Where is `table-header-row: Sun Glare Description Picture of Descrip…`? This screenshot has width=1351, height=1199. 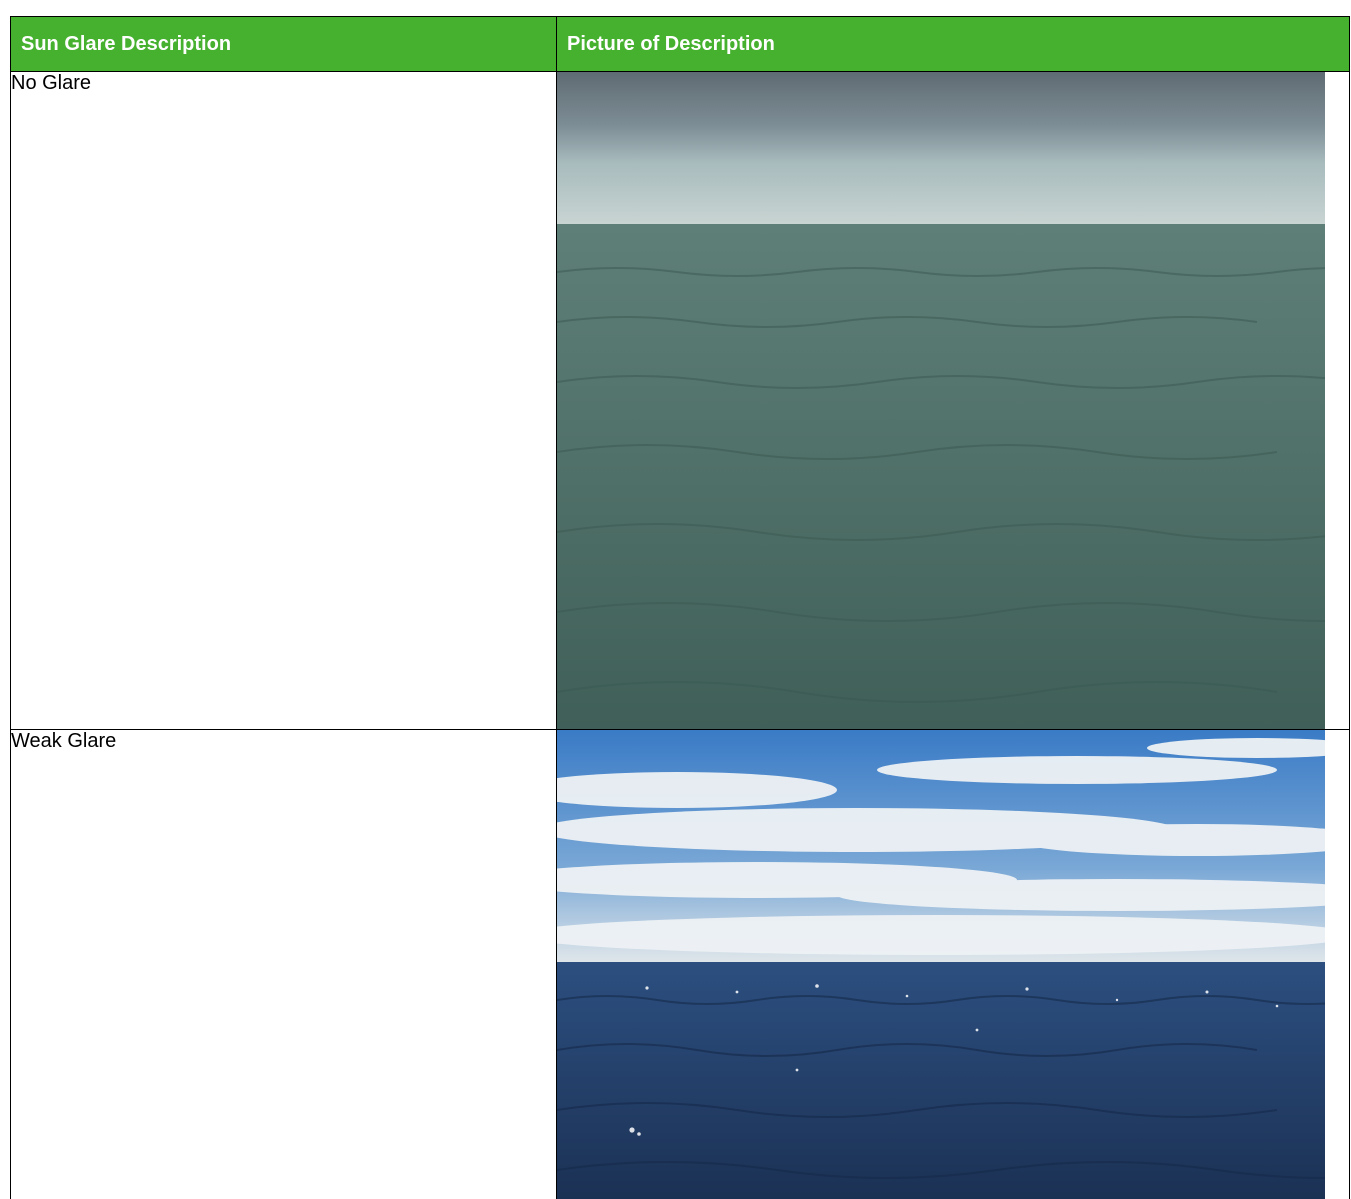
table-header-row: Sun Glare Description Picture of Descrip… is located at coordinates (680, 44).